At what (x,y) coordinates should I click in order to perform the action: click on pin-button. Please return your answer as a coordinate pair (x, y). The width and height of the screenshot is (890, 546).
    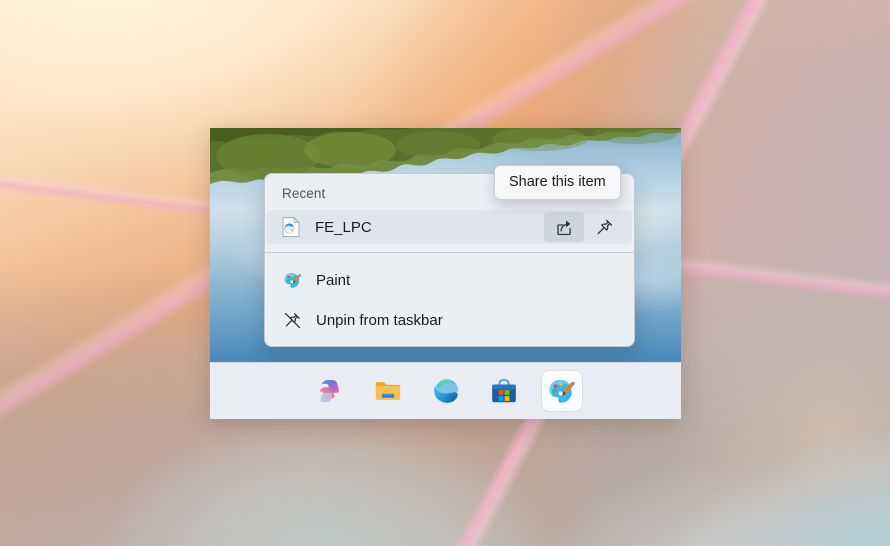
    Looking at the image, I should click on (604, 227).